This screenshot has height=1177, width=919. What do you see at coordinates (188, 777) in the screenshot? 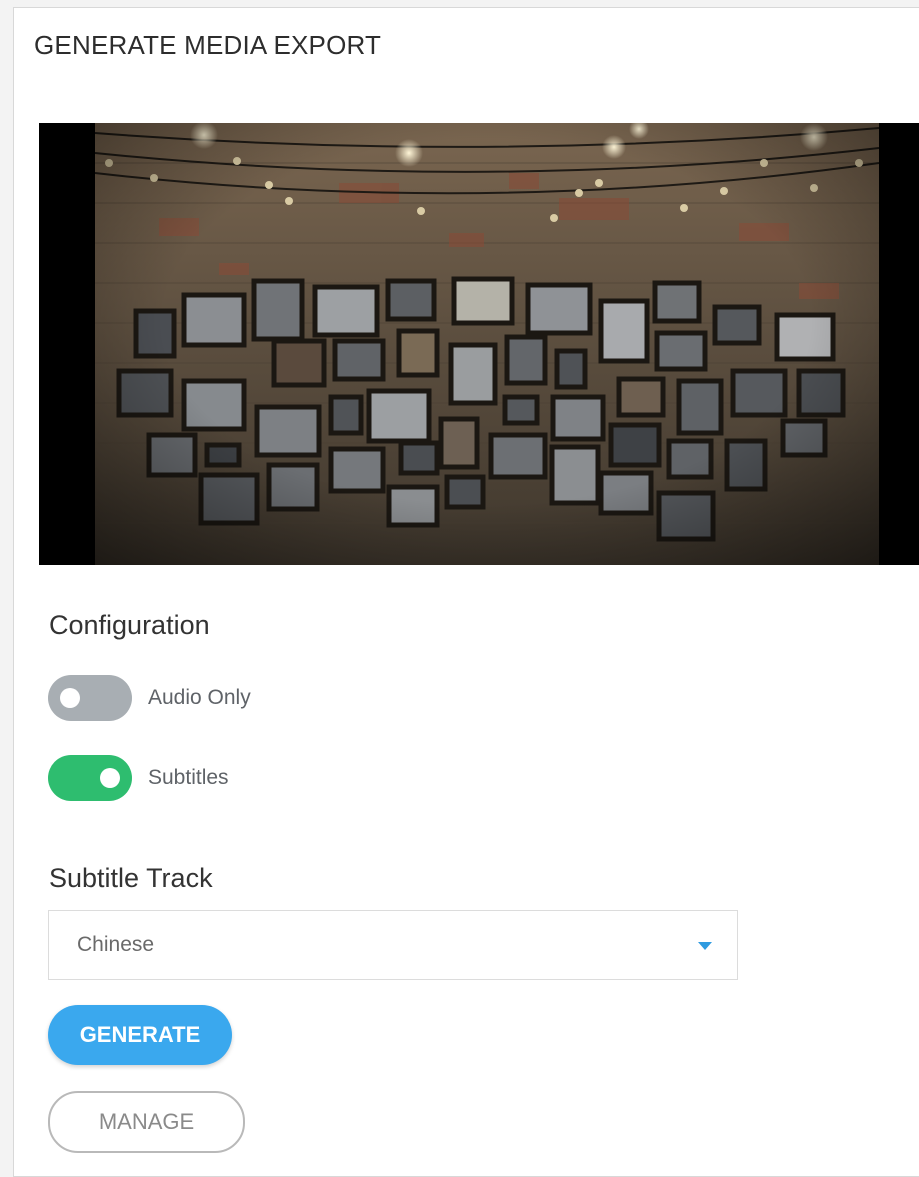
I see `subtitles-label: Subtitles` at bounding box center [188, 777].